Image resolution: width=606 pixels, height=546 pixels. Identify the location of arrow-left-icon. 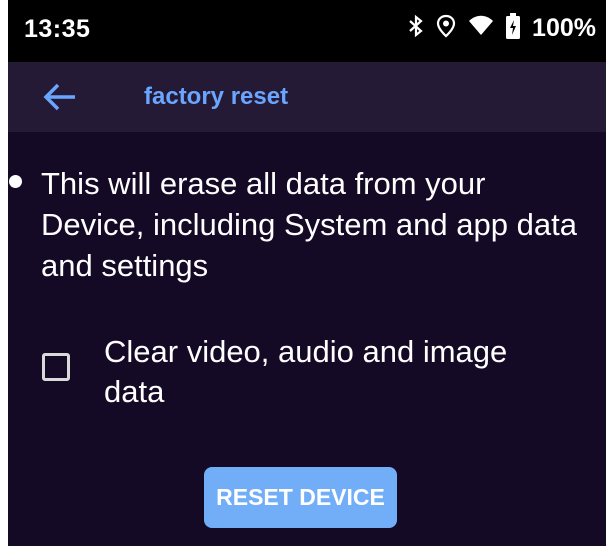
(59, 97).